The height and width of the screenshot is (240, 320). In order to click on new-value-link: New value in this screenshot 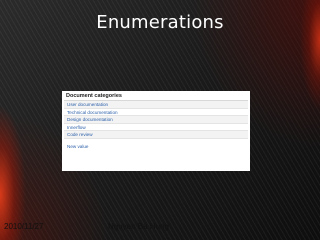, I will do `click(156, 146)`.